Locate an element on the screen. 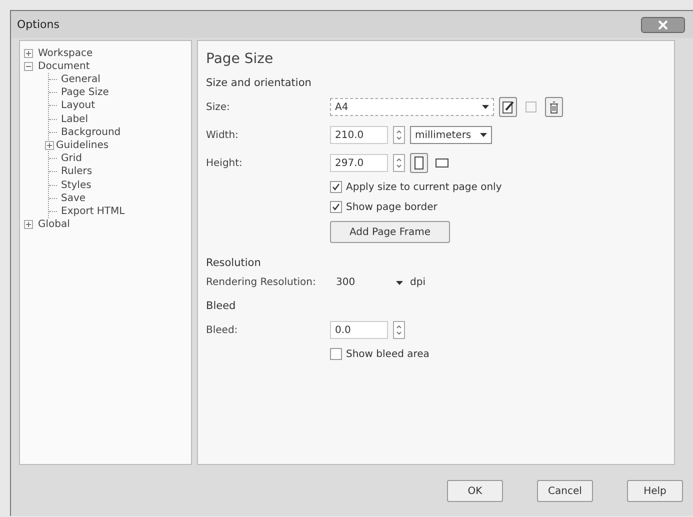  close-icon is located at coordinates (663, 25).